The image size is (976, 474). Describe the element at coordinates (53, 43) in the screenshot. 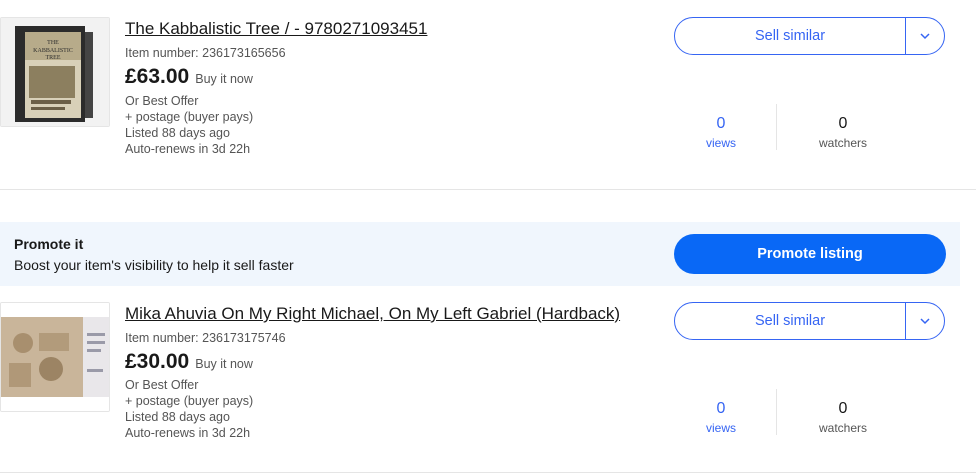

I see `svg-text: THE` at that location.